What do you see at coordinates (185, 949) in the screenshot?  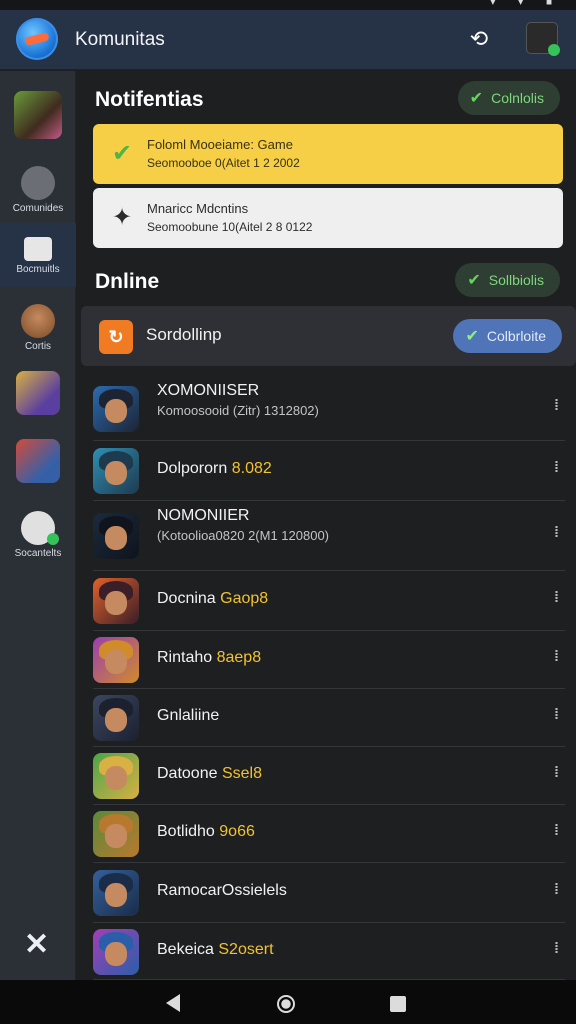 I see `player-name: Bekeica` at bounding box center [185, 949].